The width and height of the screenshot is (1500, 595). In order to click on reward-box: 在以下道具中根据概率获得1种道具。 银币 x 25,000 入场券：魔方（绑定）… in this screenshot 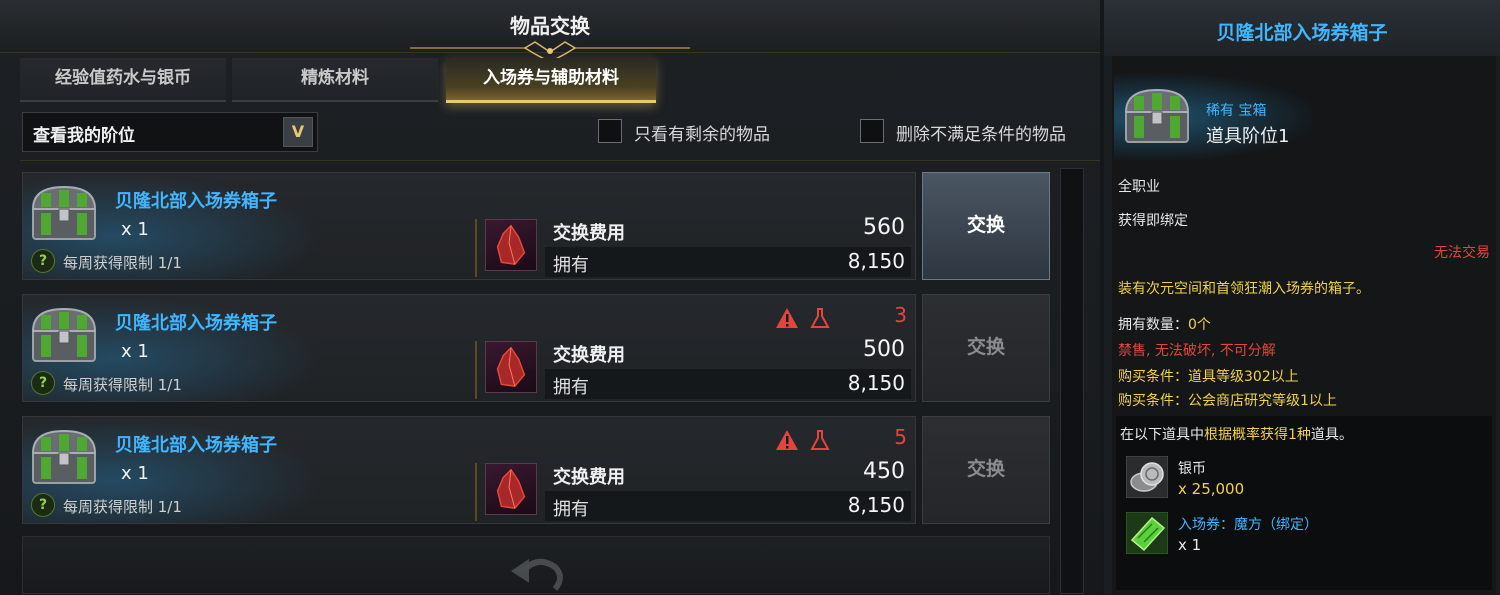, I will do `click(1304, 503)`.